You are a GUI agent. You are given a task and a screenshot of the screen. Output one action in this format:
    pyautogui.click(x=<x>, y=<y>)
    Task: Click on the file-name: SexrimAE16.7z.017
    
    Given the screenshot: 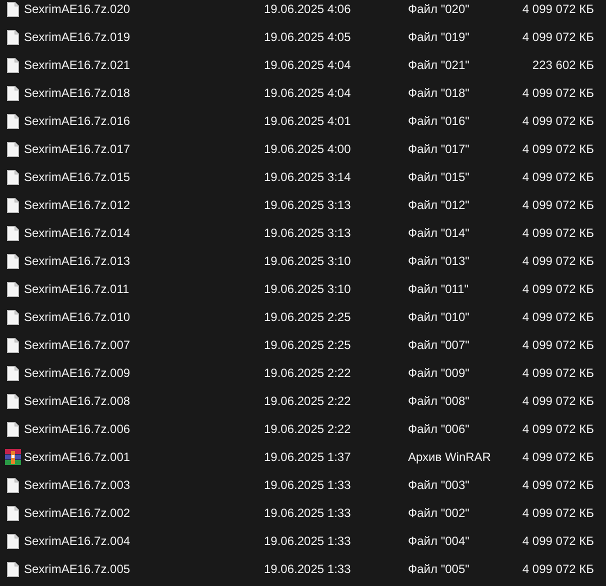 What is the action you would take?
    pyautogui.click(x=77, y=149)
    